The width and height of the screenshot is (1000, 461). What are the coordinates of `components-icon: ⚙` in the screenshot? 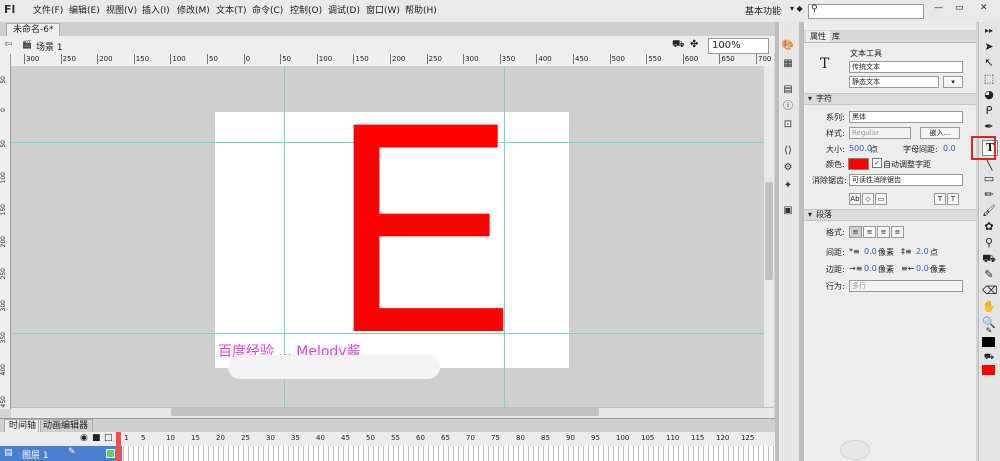 It's located at (788, 168).